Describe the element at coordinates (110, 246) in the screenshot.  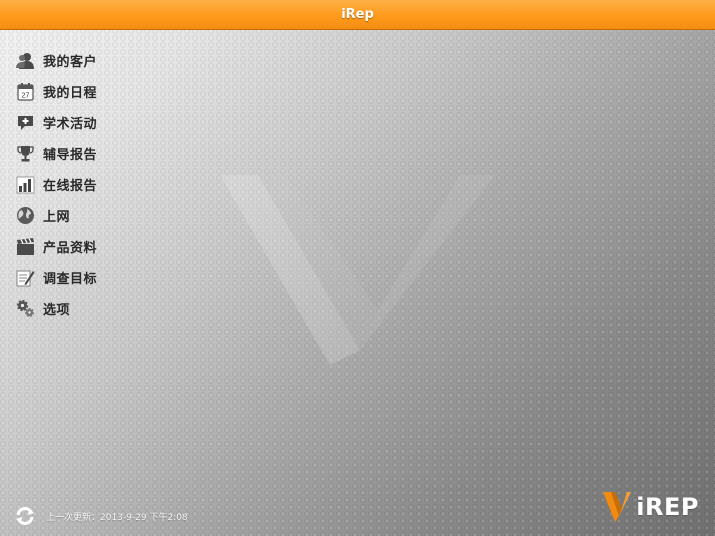
I see `menu-item-product-materials: 产品资料` at that location.